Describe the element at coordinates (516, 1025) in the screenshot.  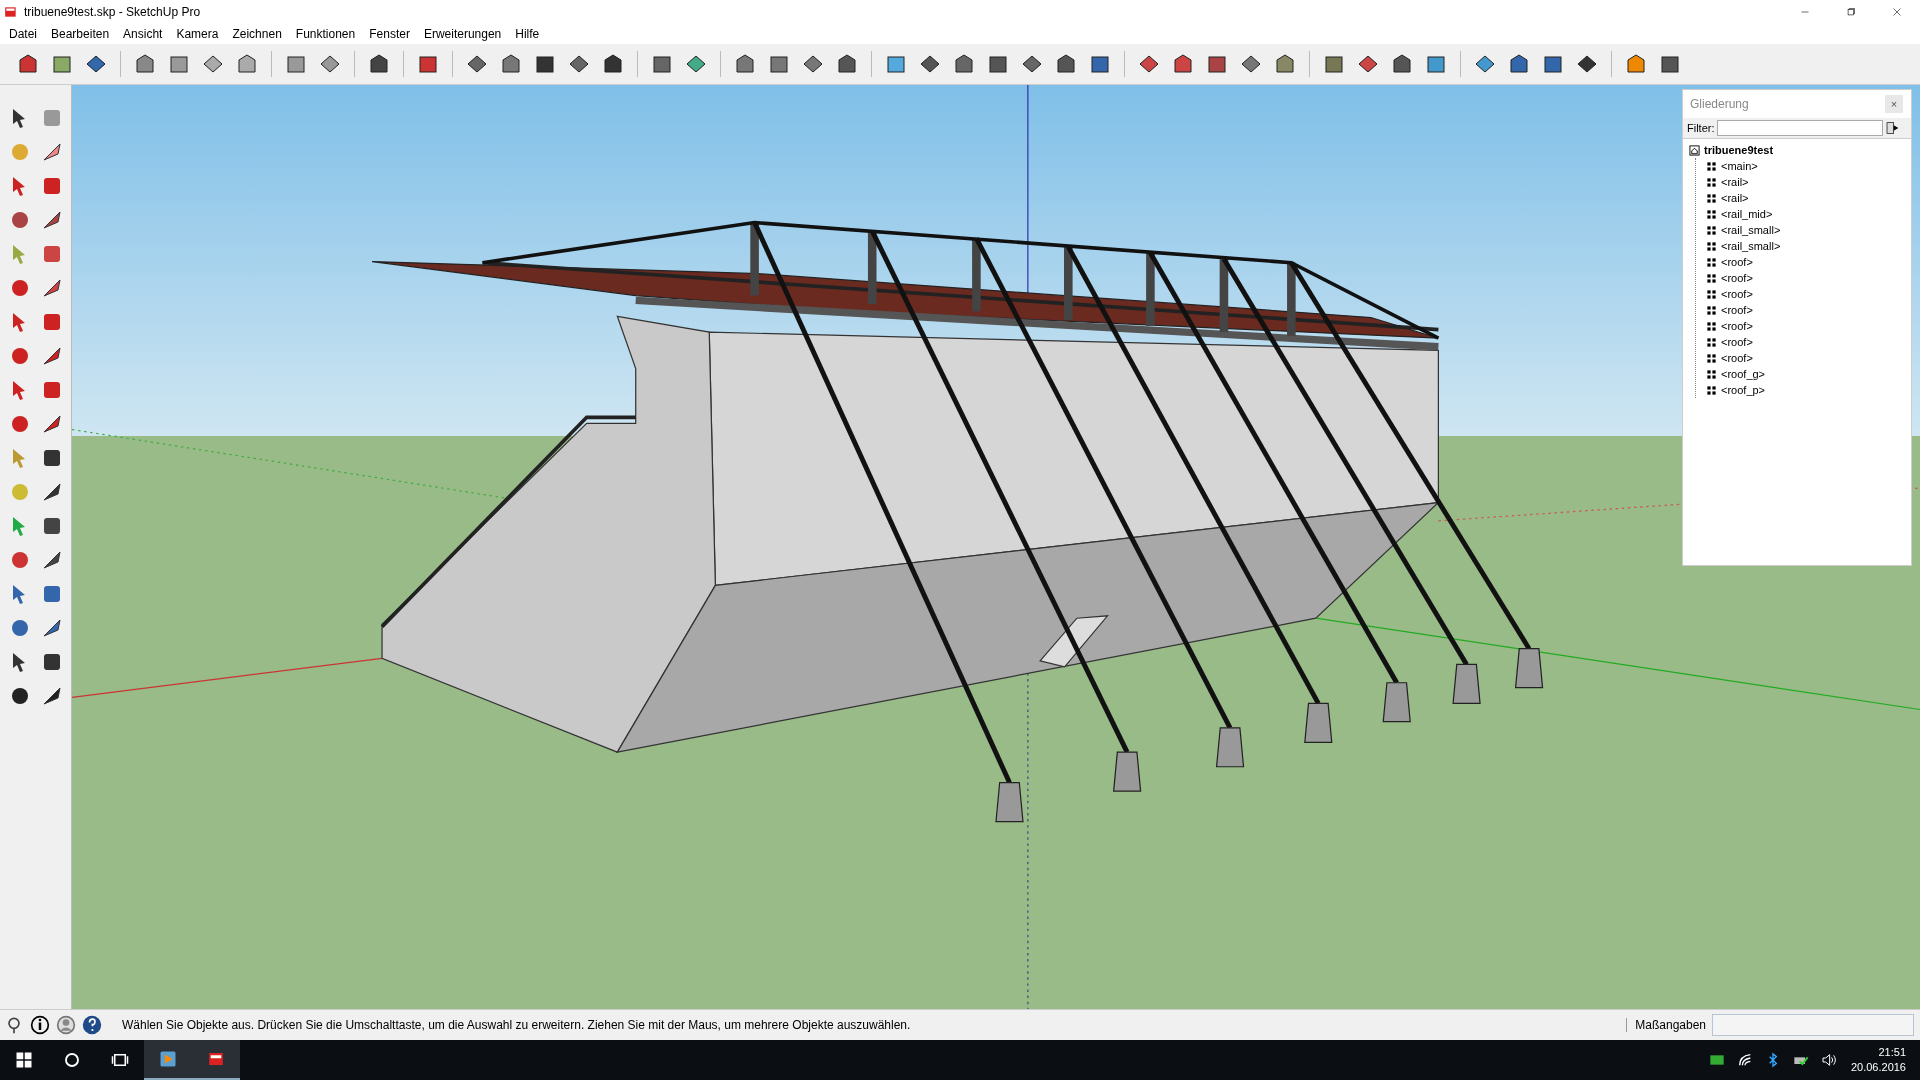
I see `status-hint: Wählen Sie Objekte aus. Drücken Sie die Umschalttaste, um die Auswahl zu erweitern. Ziehen Sie mit der Maus, um mehrere Objekte auszuwählen.` at that location.